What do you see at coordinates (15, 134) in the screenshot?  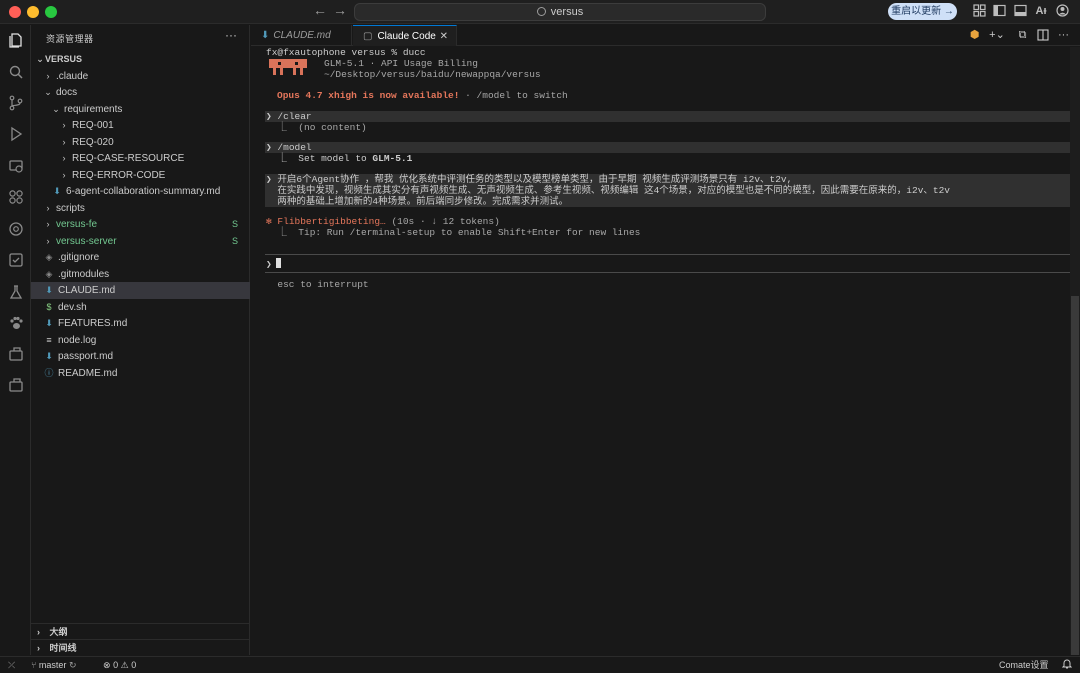 I see `run-debug-icon` at bounding box center [15, 134].